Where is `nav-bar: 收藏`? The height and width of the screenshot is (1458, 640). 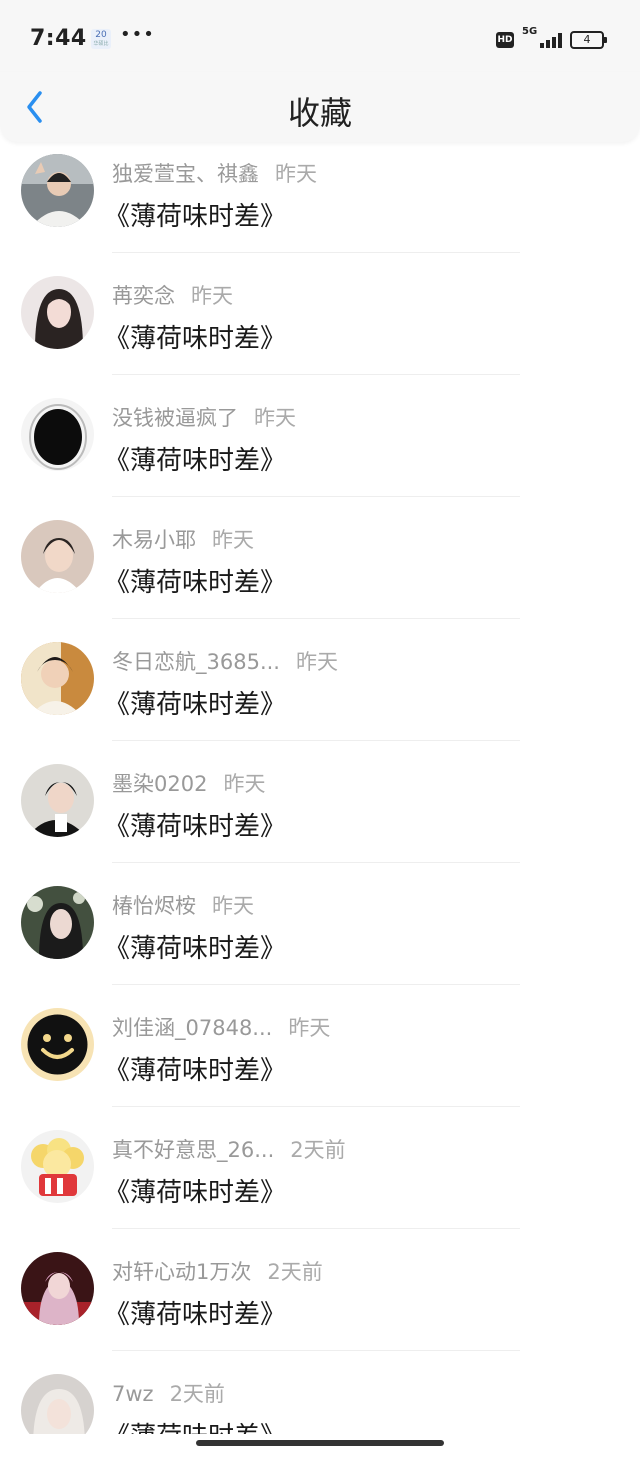 nav-bar: 收藏 is located at coordinates (320, 107).